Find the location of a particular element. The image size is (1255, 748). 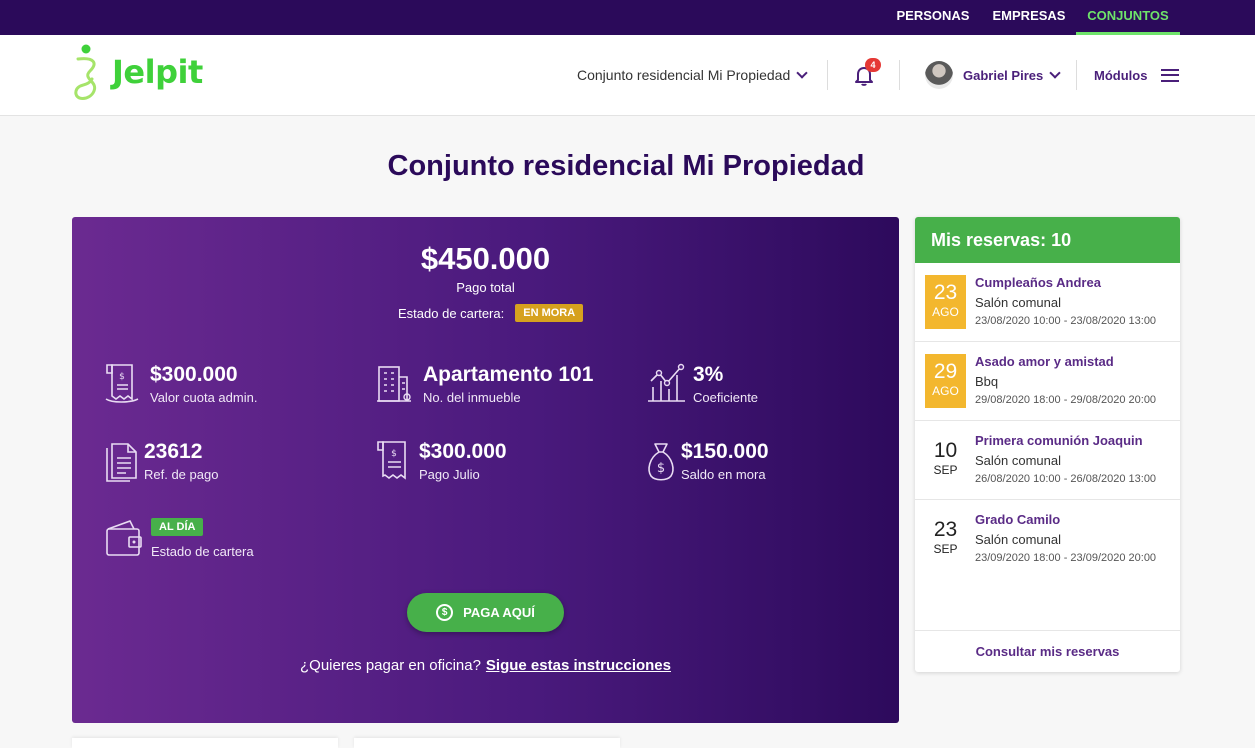

tab-conjuntos: CONJUNTOS is located at coordinates (1128, 17).